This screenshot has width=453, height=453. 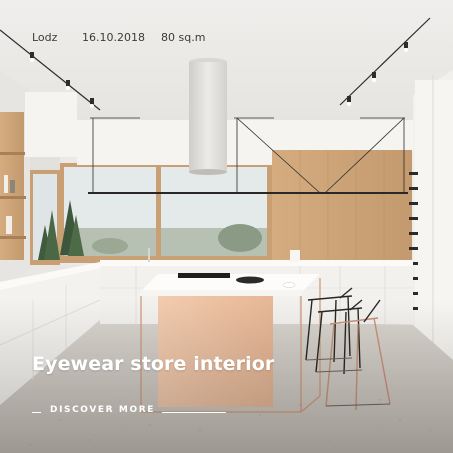 What do you see at coordinates (194, 412) in the screenshot?
I see `underline-decoration` at bounding box center [194, 412].